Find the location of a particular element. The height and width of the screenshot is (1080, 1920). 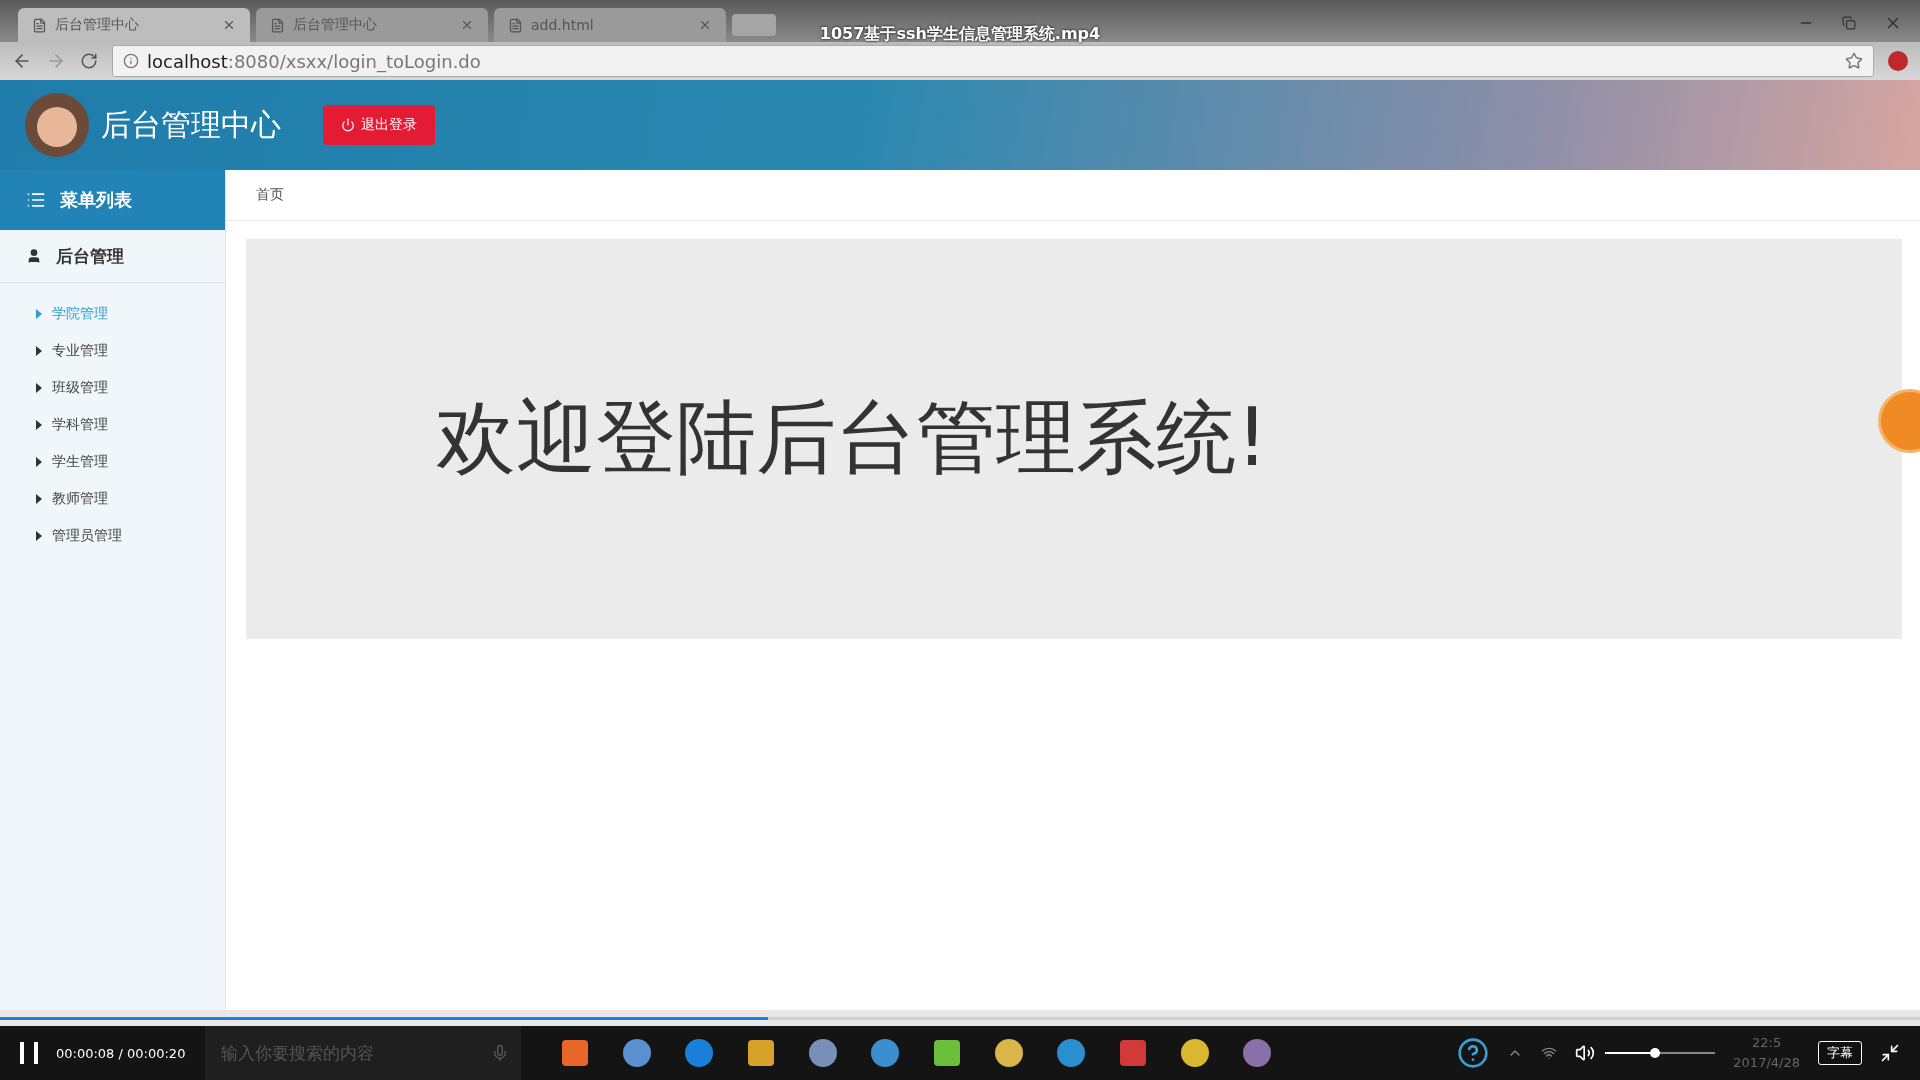

sidebar-item: 班级管理 is located at coordinates (112, 387).